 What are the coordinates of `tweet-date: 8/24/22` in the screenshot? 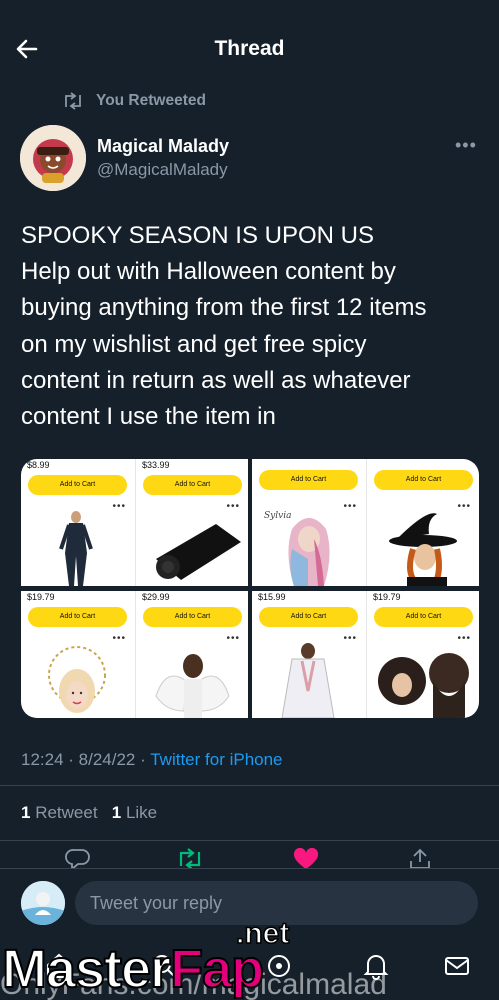 It's located at (107, 759).